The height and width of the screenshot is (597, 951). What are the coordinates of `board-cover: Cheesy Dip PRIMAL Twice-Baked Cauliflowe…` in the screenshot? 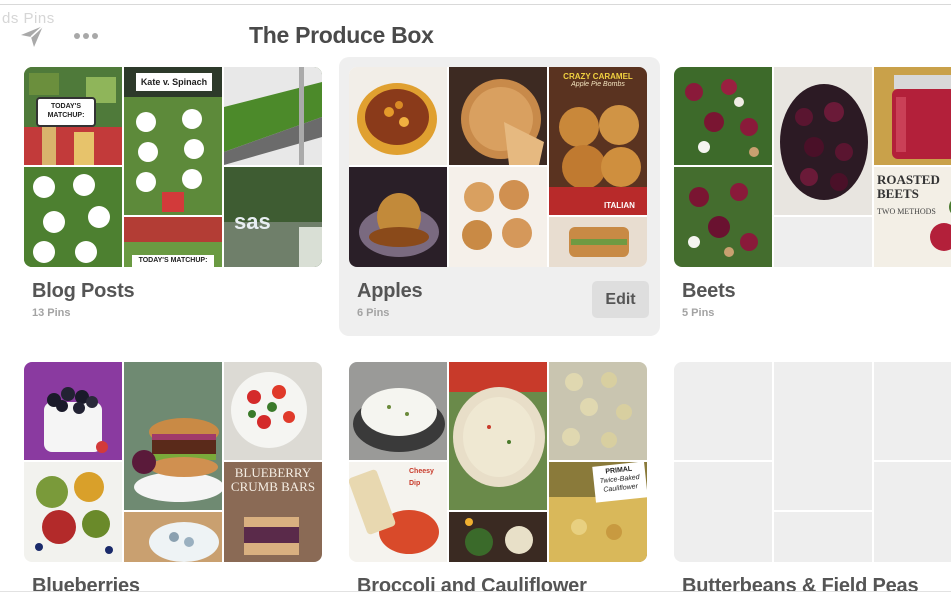 It's located at (498, 462).